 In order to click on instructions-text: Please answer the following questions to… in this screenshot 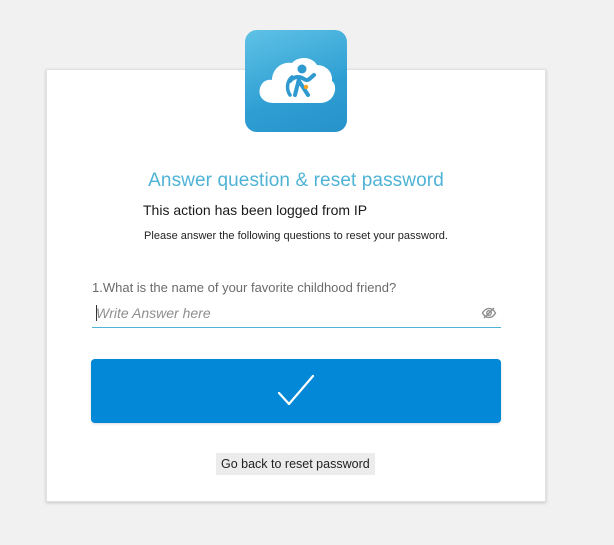, I will do `click(296, 236)`.